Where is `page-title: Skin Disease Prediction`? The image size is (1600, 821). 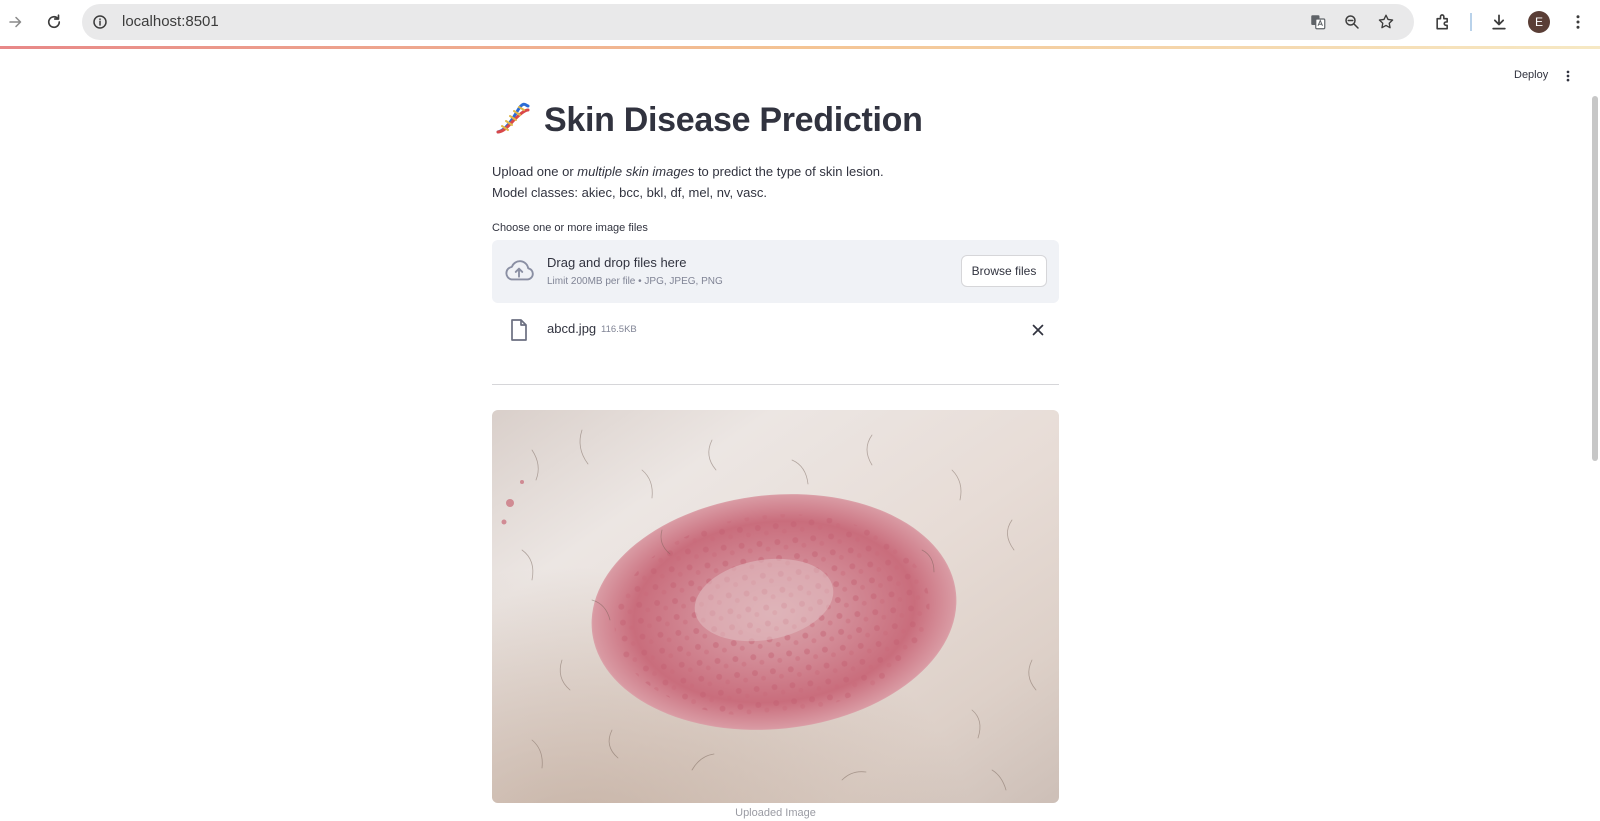
page-title: Skin Disease Prediction is located at coordinates (733, 119).